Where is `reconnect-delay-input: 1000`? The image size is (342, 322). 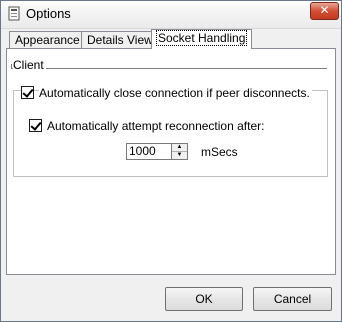 reconnect-delay-input: 1000 is located at coordinates (150, 151).